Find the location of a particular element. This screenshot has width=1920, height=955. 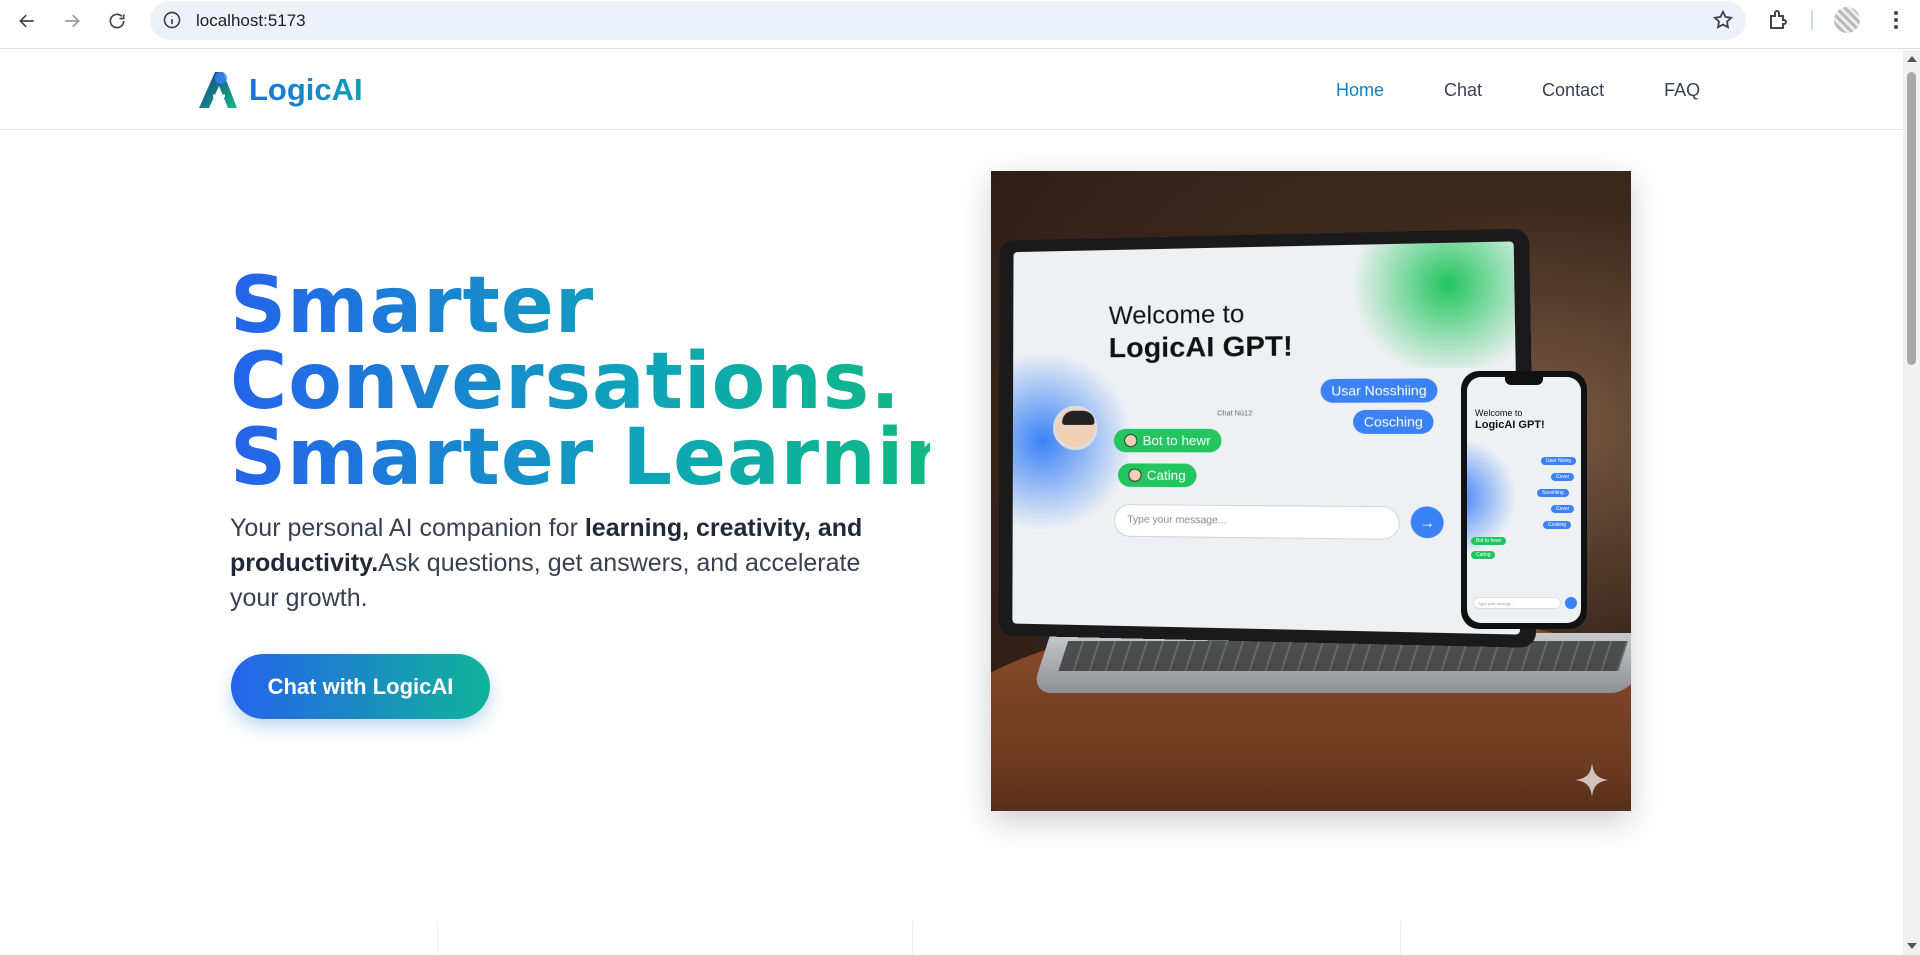

back-button is located at coordinates (27, 21).